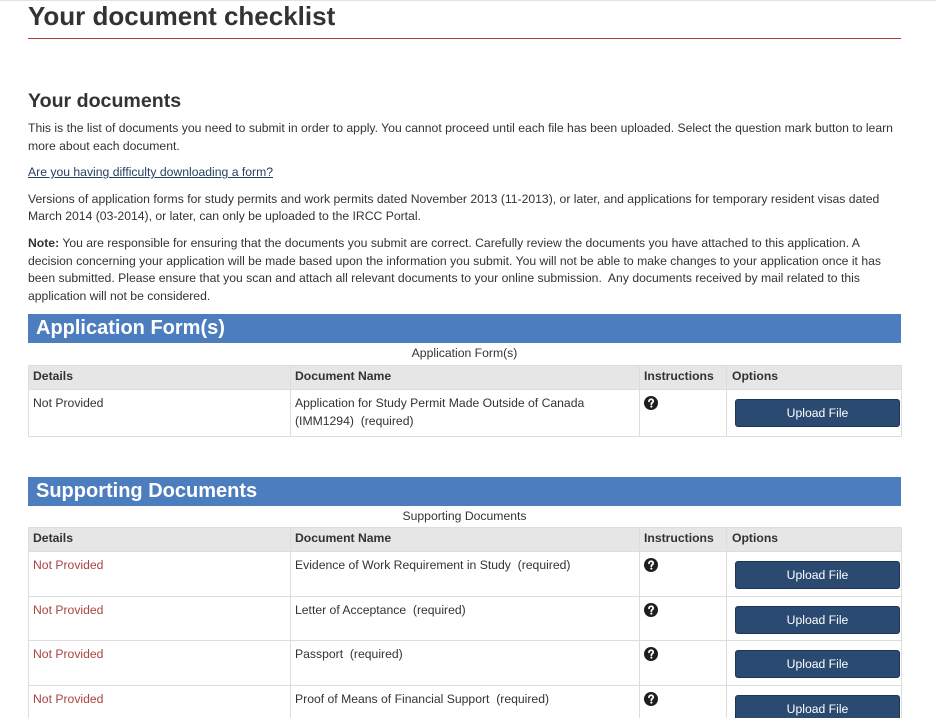  Describe the element at coordinates (380, 609) in the screenshot. I see `document-name: Letter of Acceptance (required)` at that location.